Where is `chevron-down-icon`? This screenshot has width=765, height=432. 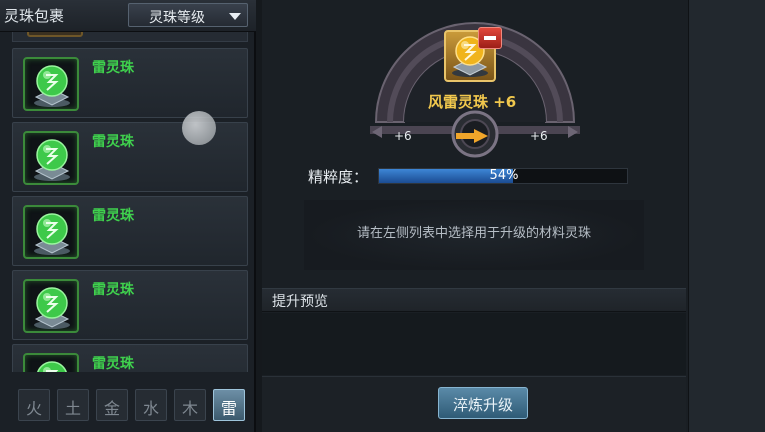 chevron-down-icon is located at coordinates (235, 16).